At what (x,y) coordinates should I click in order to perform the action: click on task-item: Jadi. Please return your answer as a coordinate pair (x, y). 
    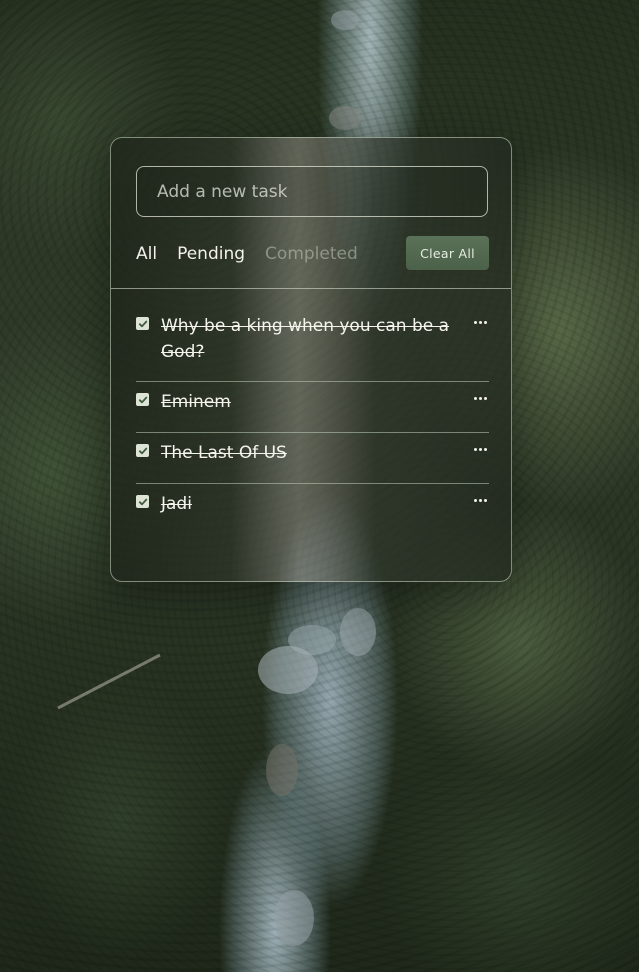
    Looking at the image, I should click on (312, 509).